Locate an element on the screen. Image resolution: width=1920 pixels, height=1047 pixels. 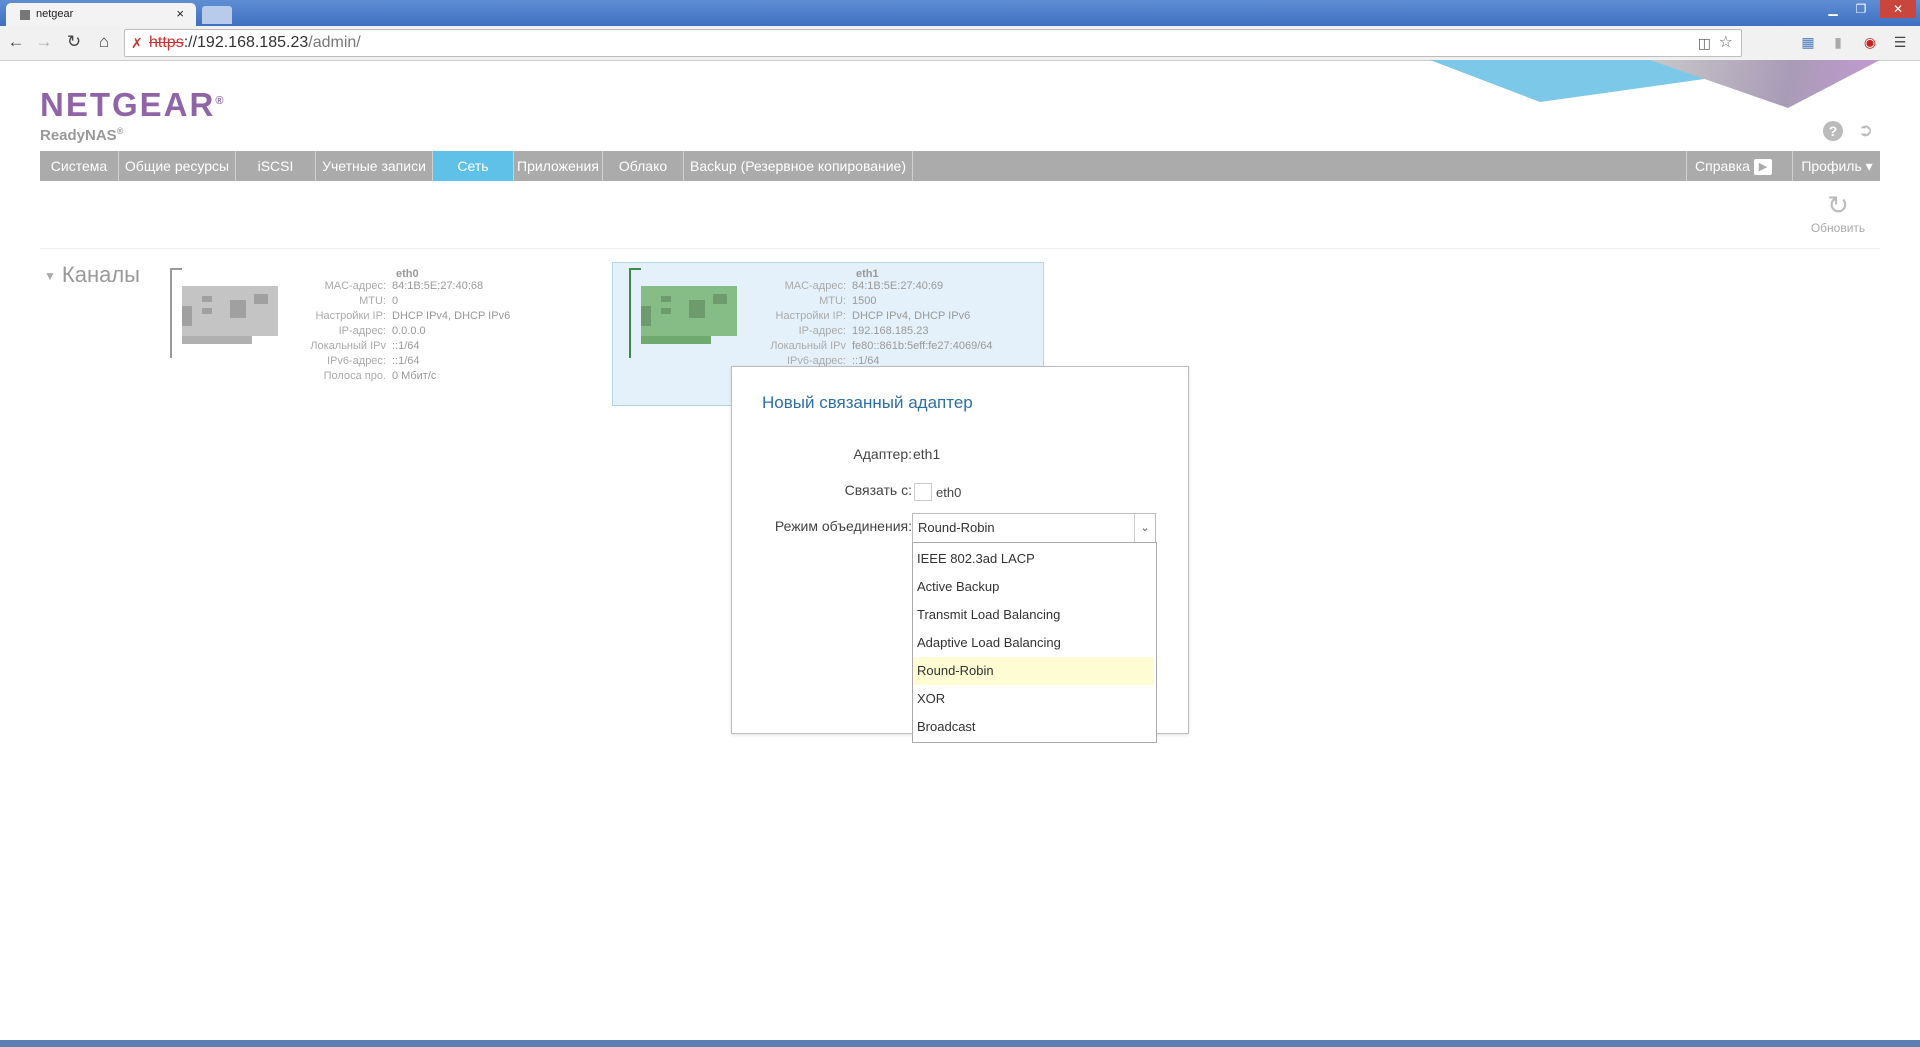
back-arrow-icon: ← is located at coordinates (16, 42).